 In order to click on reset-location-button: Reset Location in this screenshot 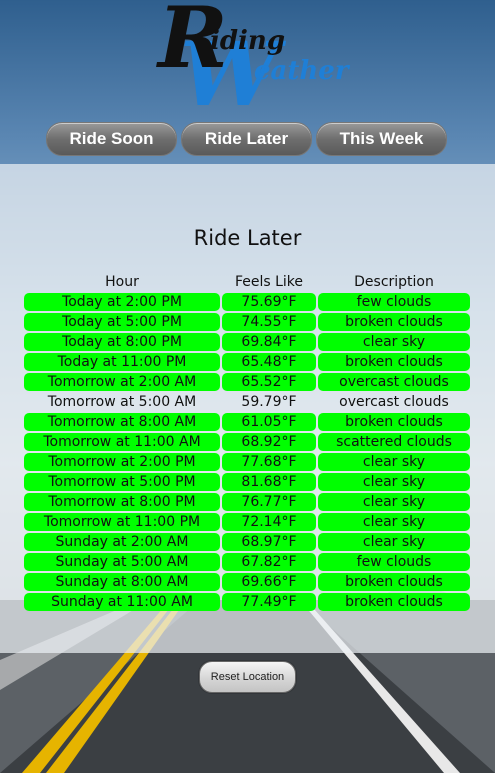, I will do `click(247, 677)`.